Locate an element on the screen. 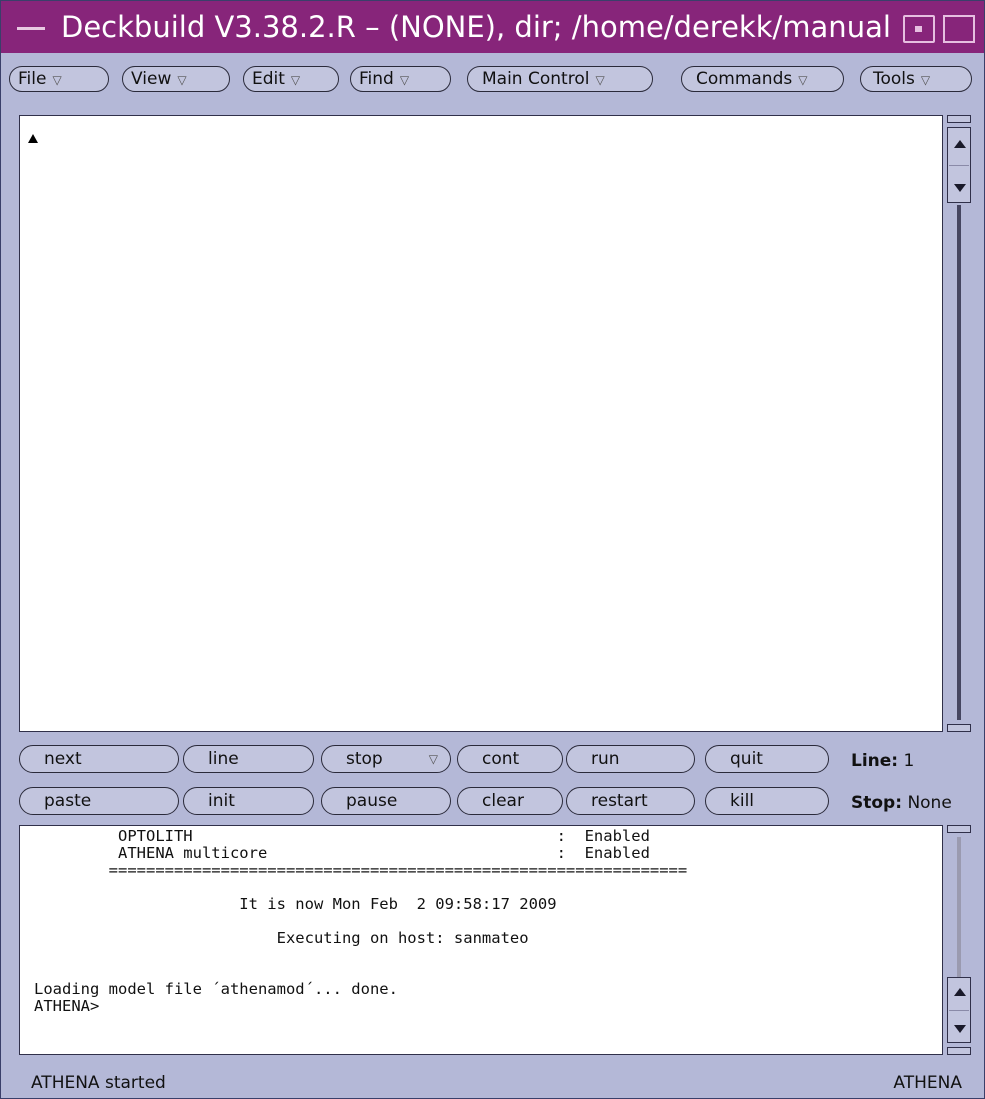 The width and height of the screenshot is (985, 1099). line-button: line is located at coordinates (248, 759).